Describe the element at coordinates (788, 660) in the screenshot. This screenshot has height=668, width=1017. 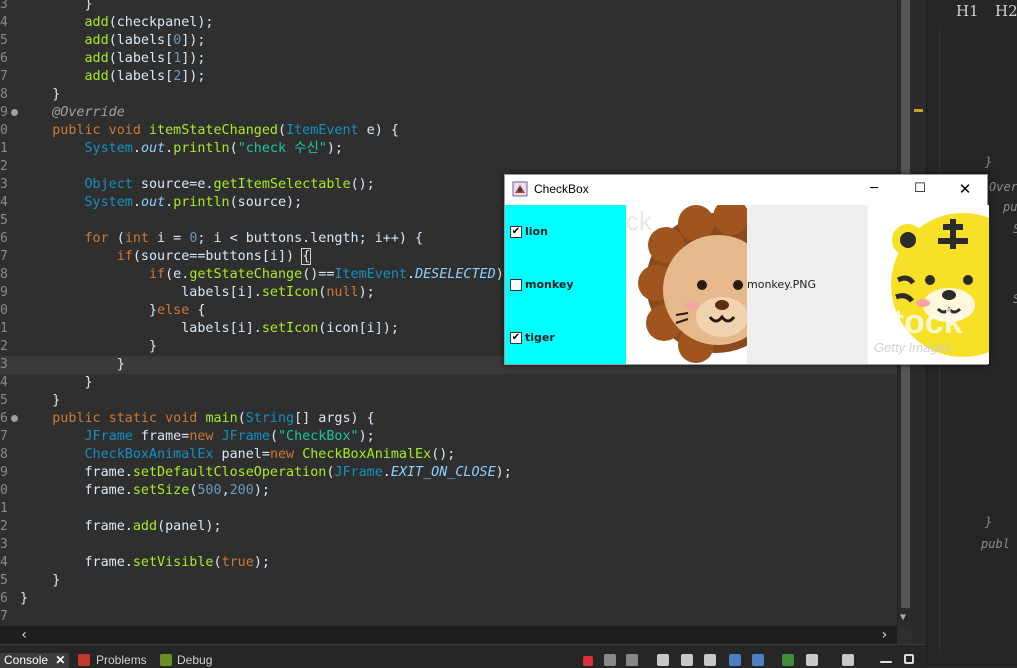
I see `open-console-icon` at that location.